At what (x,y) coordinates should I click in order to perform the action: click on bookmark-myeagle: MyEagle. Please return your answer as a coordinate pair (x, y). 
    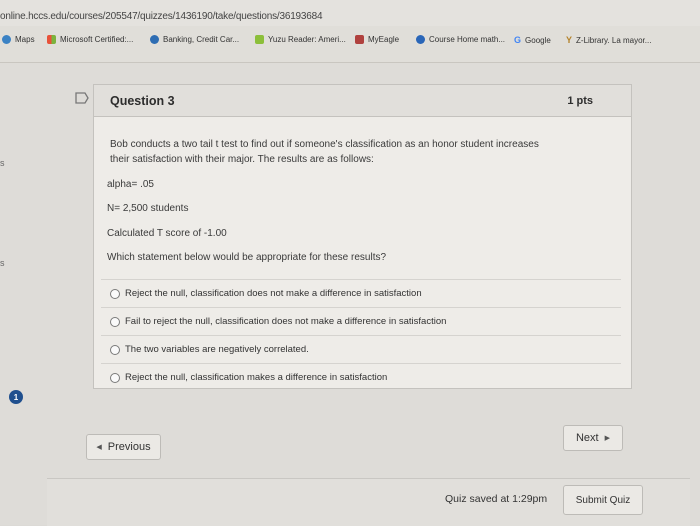
    Looking at the image, I should click on (377, 39).